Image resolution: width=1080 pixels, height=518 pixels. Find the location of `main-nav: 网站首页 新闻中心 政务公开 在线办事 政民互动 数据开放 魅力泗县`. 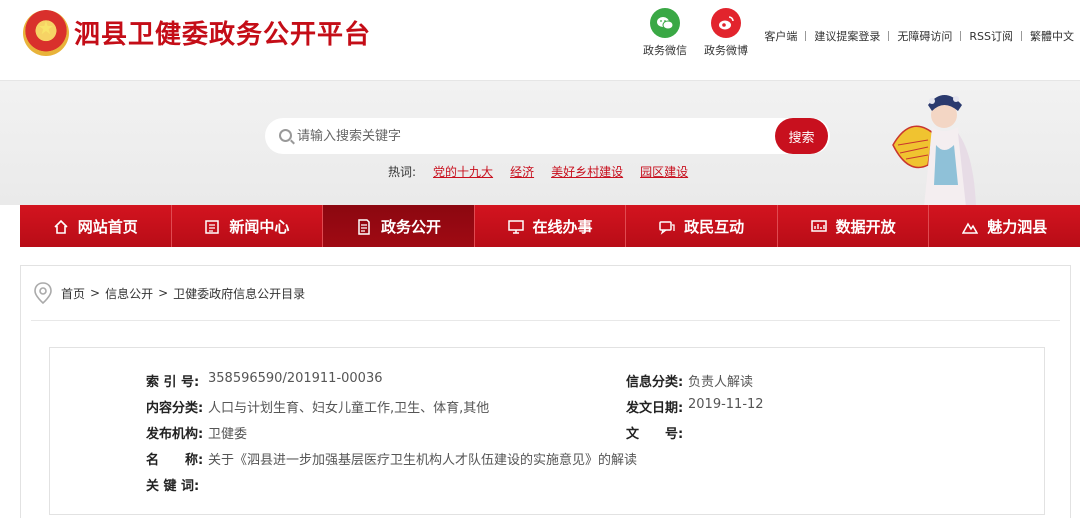

main-nav: 网站首页 新闻中心 政务公开 在线办事 政民互动 数据开放 魅力泗县 is located at coordinates (550, 226).